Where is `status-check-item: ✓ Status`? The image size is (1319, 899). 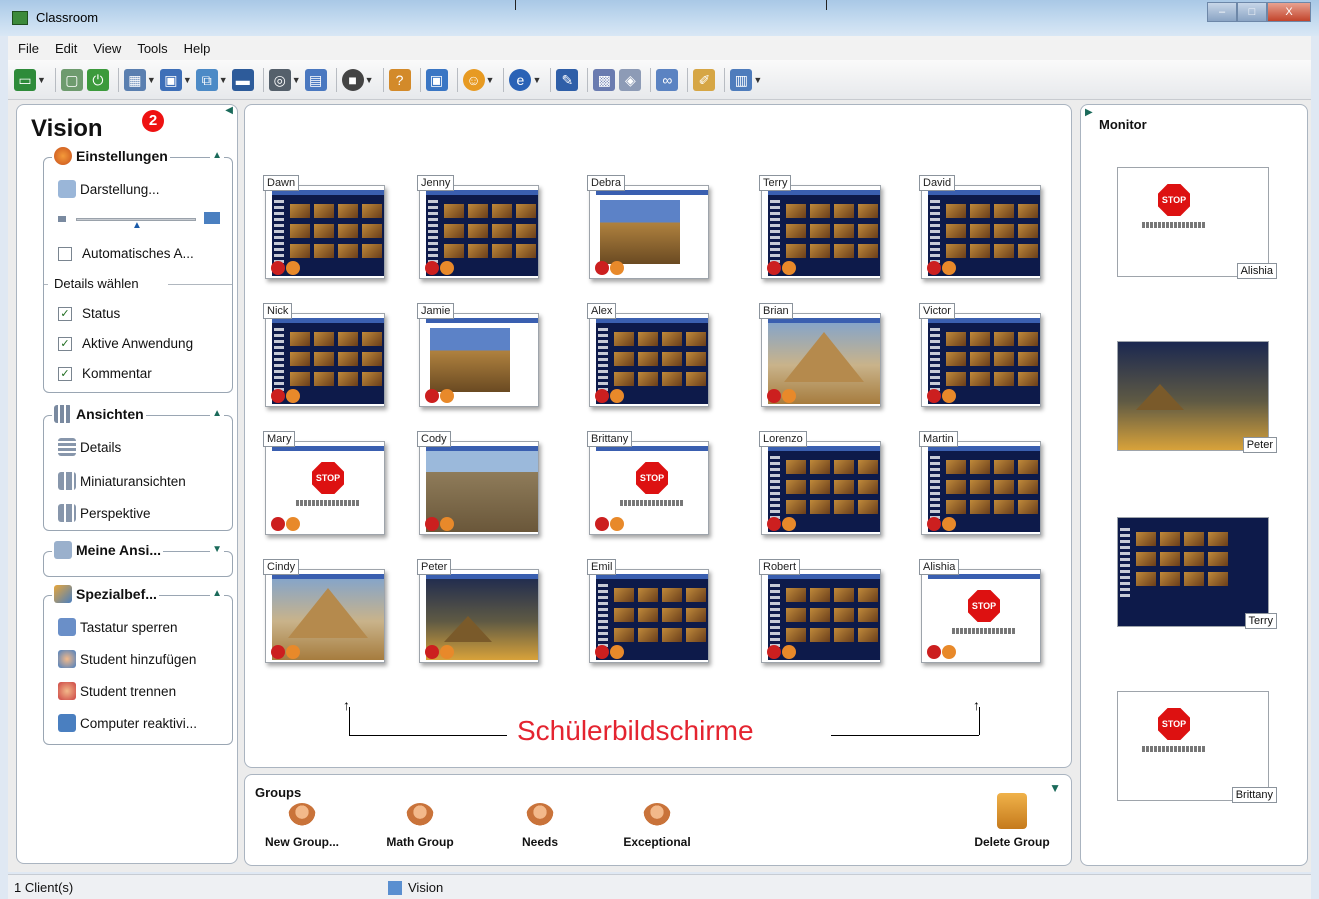 status-check-item: ✓ Status is located at coordinates (89, 313).